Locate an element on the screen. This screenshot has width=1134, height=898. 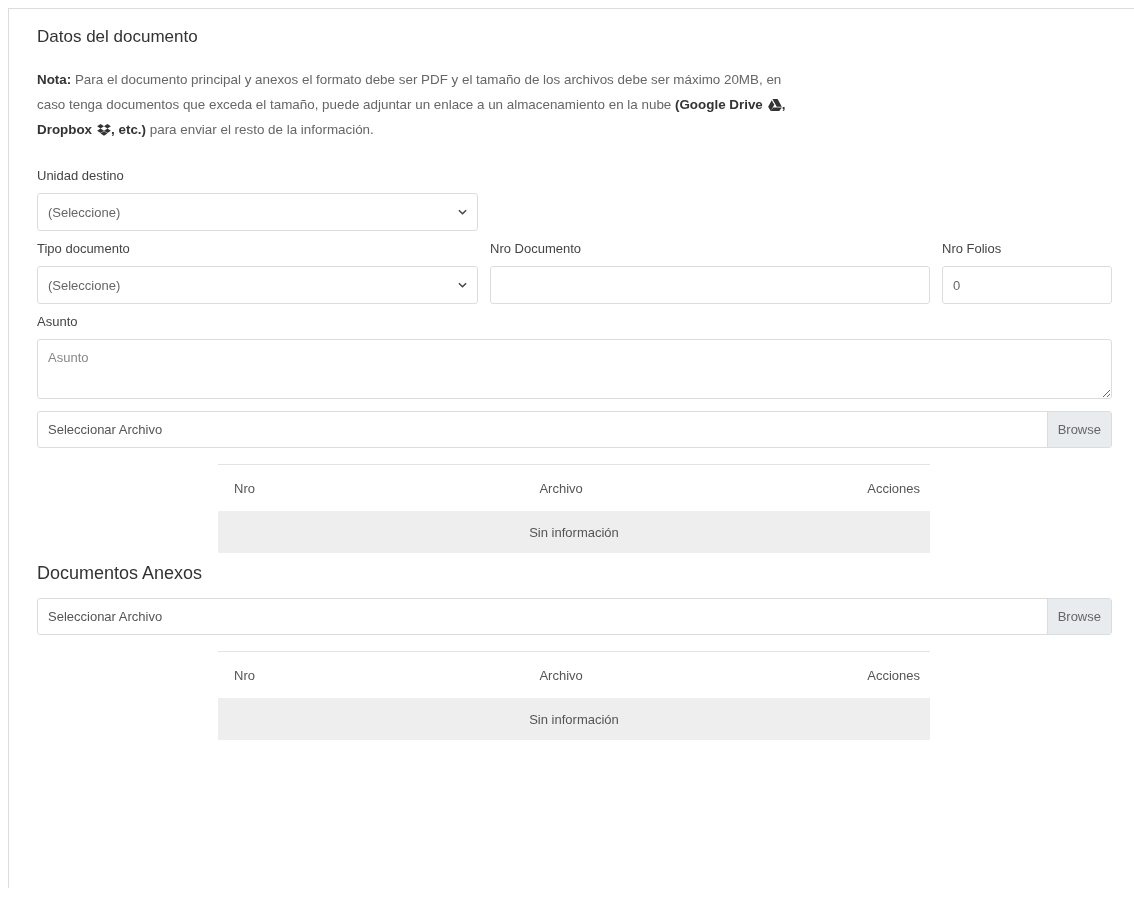
section-title: Datos del documento is located at coordinates (118, 37).